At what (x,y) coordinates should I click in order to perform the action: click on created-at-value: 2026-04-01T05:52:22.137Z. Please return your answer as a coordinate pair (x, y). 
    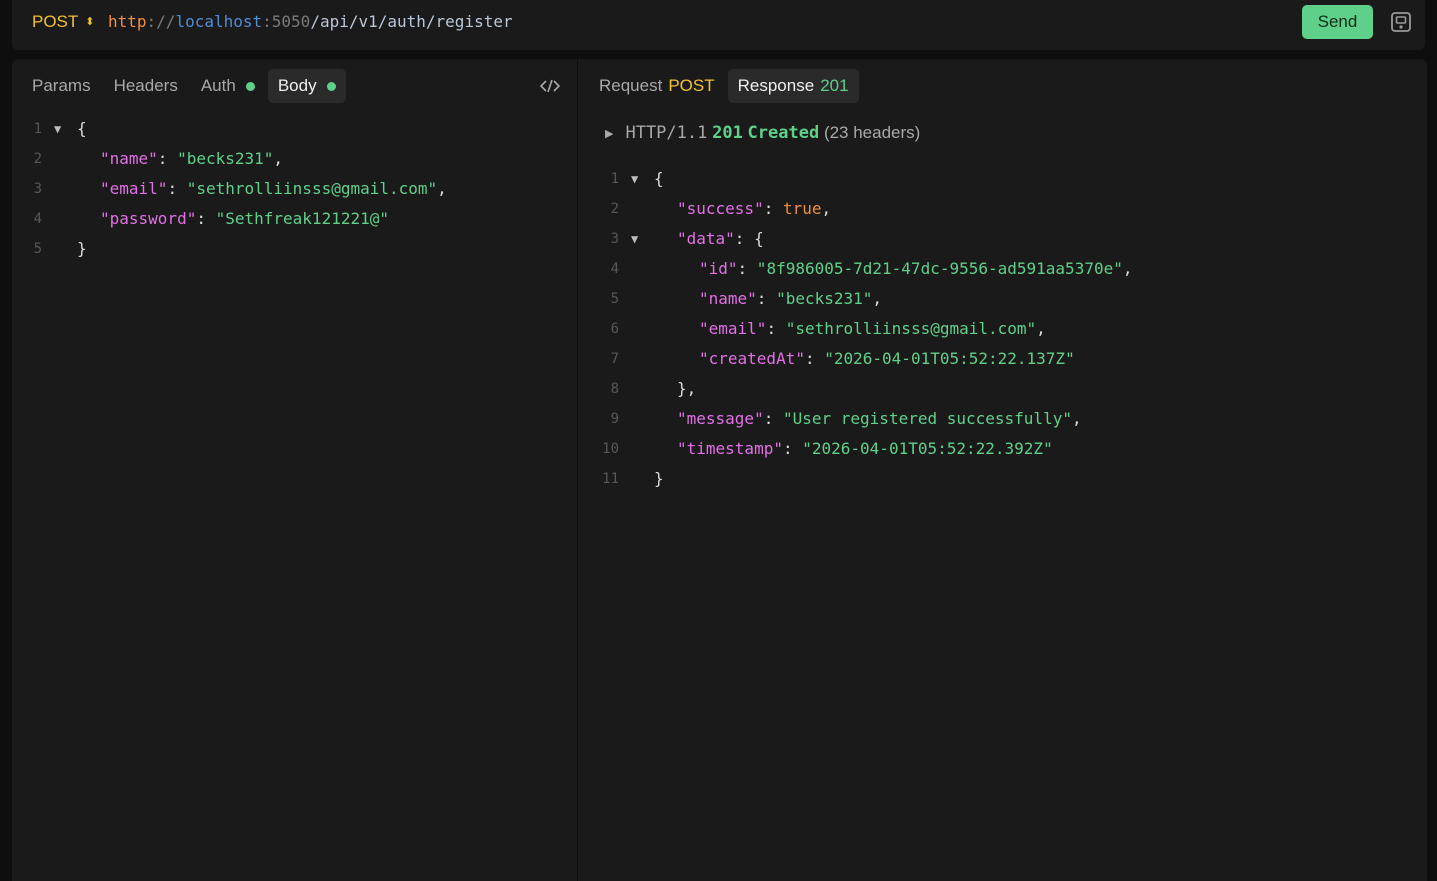
    Looking at the image, I should click on (949, 358).